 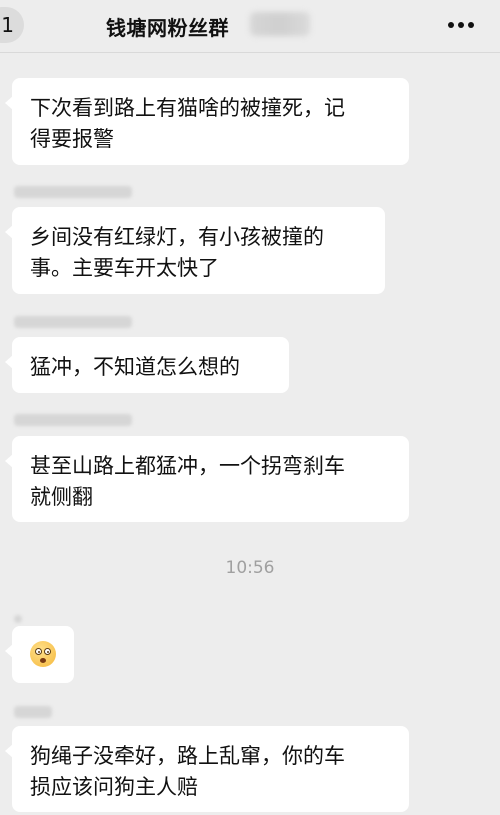 I want to click on group-member-count-blurred, so click(x=280, y=24).